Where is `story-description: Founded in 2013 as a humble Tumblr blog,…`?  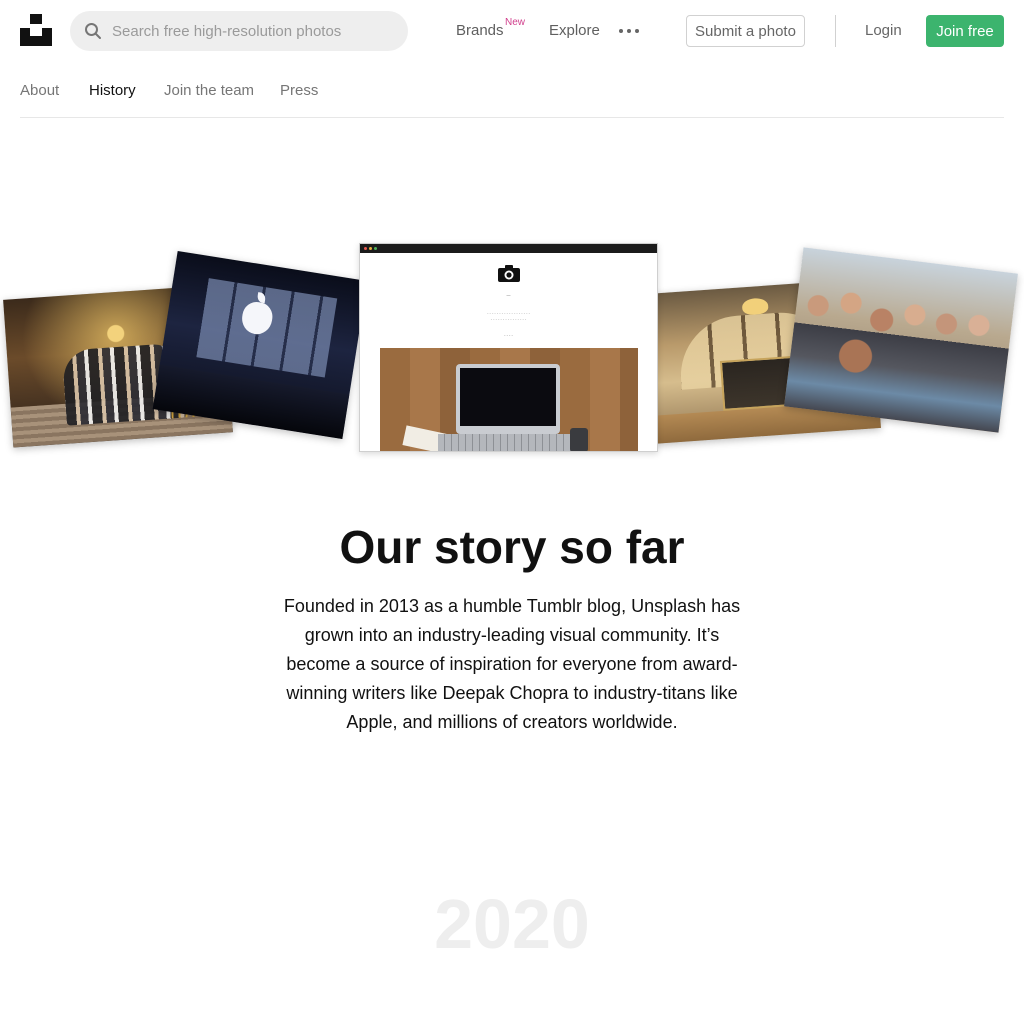
story-description: Founded in 2013 as a humble Tumblr blog,… is located at coordinates (512, 664).